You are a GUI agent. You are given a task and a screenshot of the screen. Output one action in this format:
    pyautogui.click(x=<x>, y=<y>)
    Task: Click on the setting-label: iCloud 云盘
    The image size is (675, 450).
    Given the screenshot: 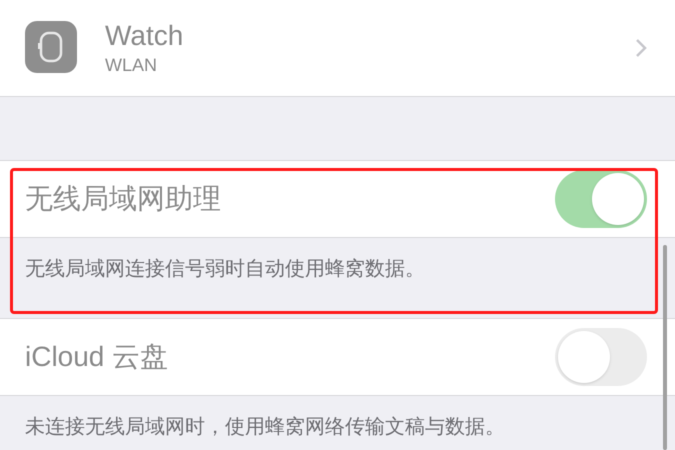 What is the action you would take?
    pyautogui.click(x=96, y=357)
    